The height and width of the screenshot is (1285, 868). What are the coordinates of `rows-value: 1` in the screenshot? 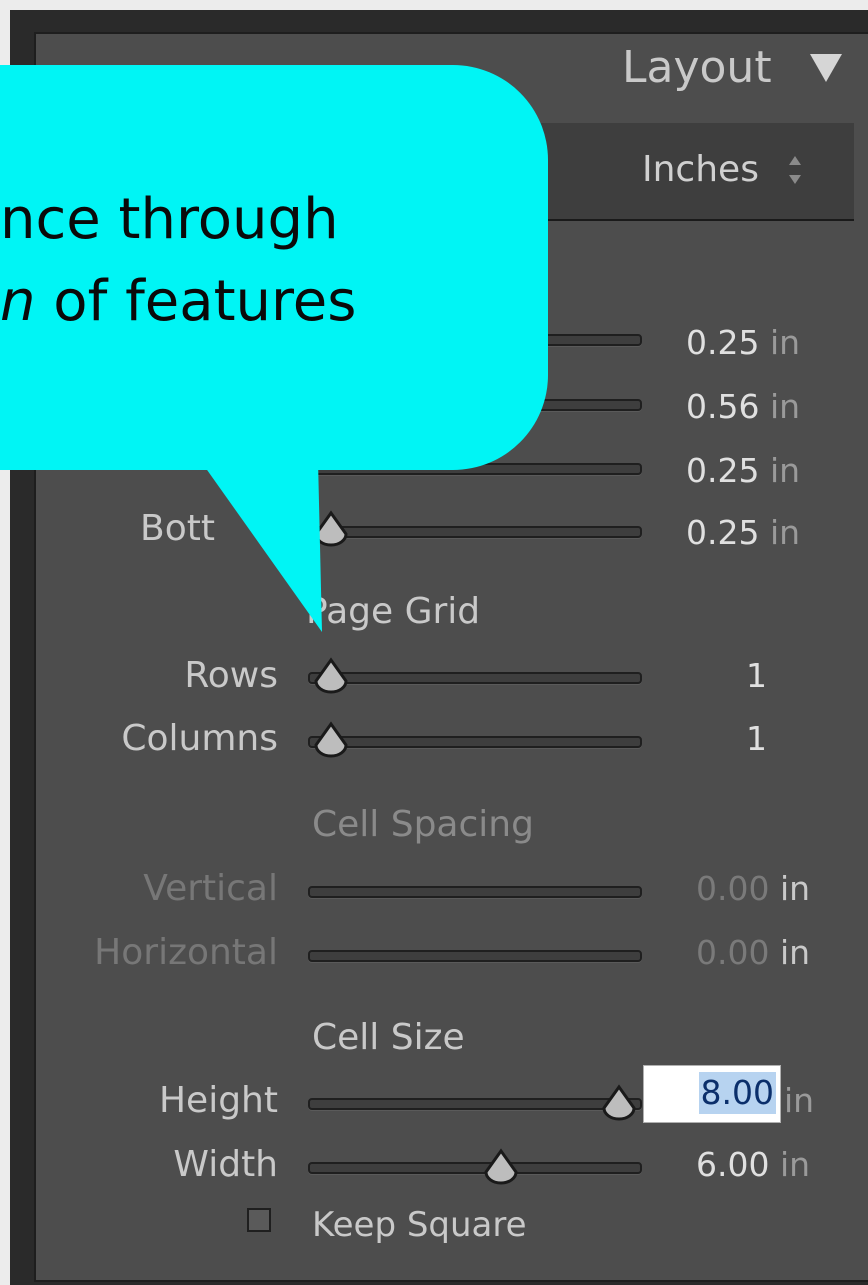 It's located at (756, 676).